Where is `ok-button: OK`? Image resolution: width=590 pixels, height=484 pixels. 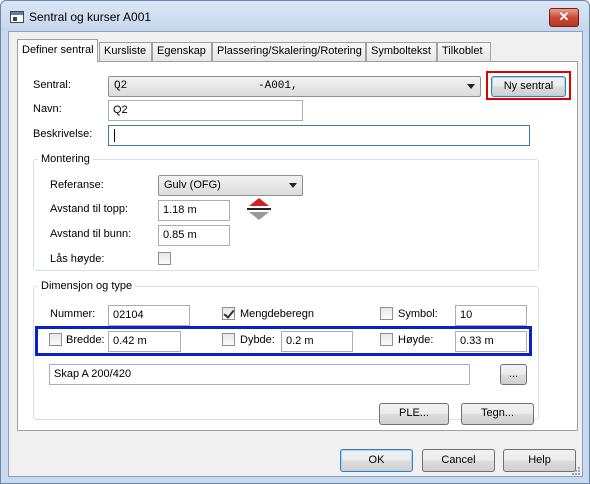 ok-button: OK is located at coordinates (376, 460).